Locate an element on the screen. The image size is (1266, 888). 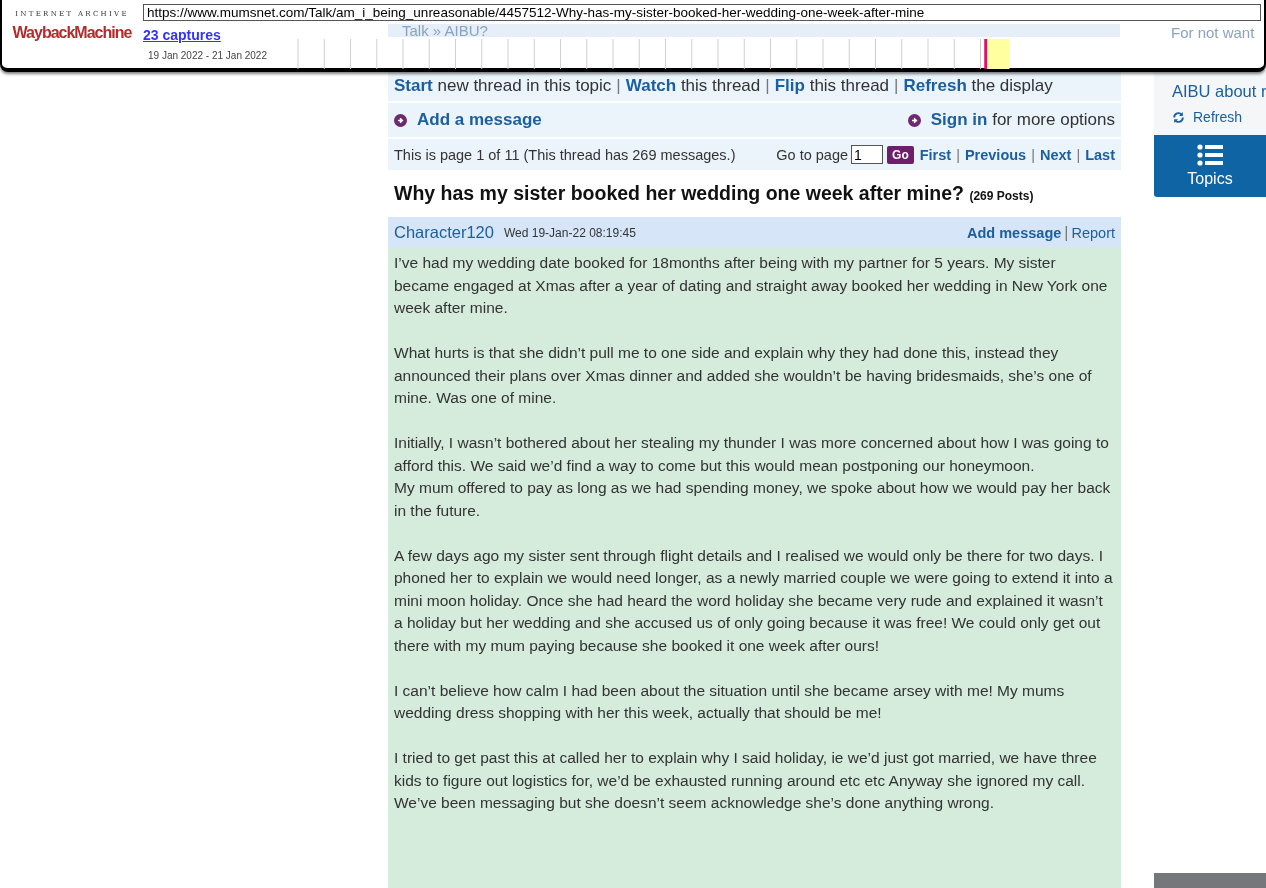
post-paragraph: Initially, I wasn’t bothered about her stealing my thunder I was more concerned about how I was going to afford this. We said we’d find a way to come but this would mean postponing our honeymoon. is located at coordinates (752, 454).